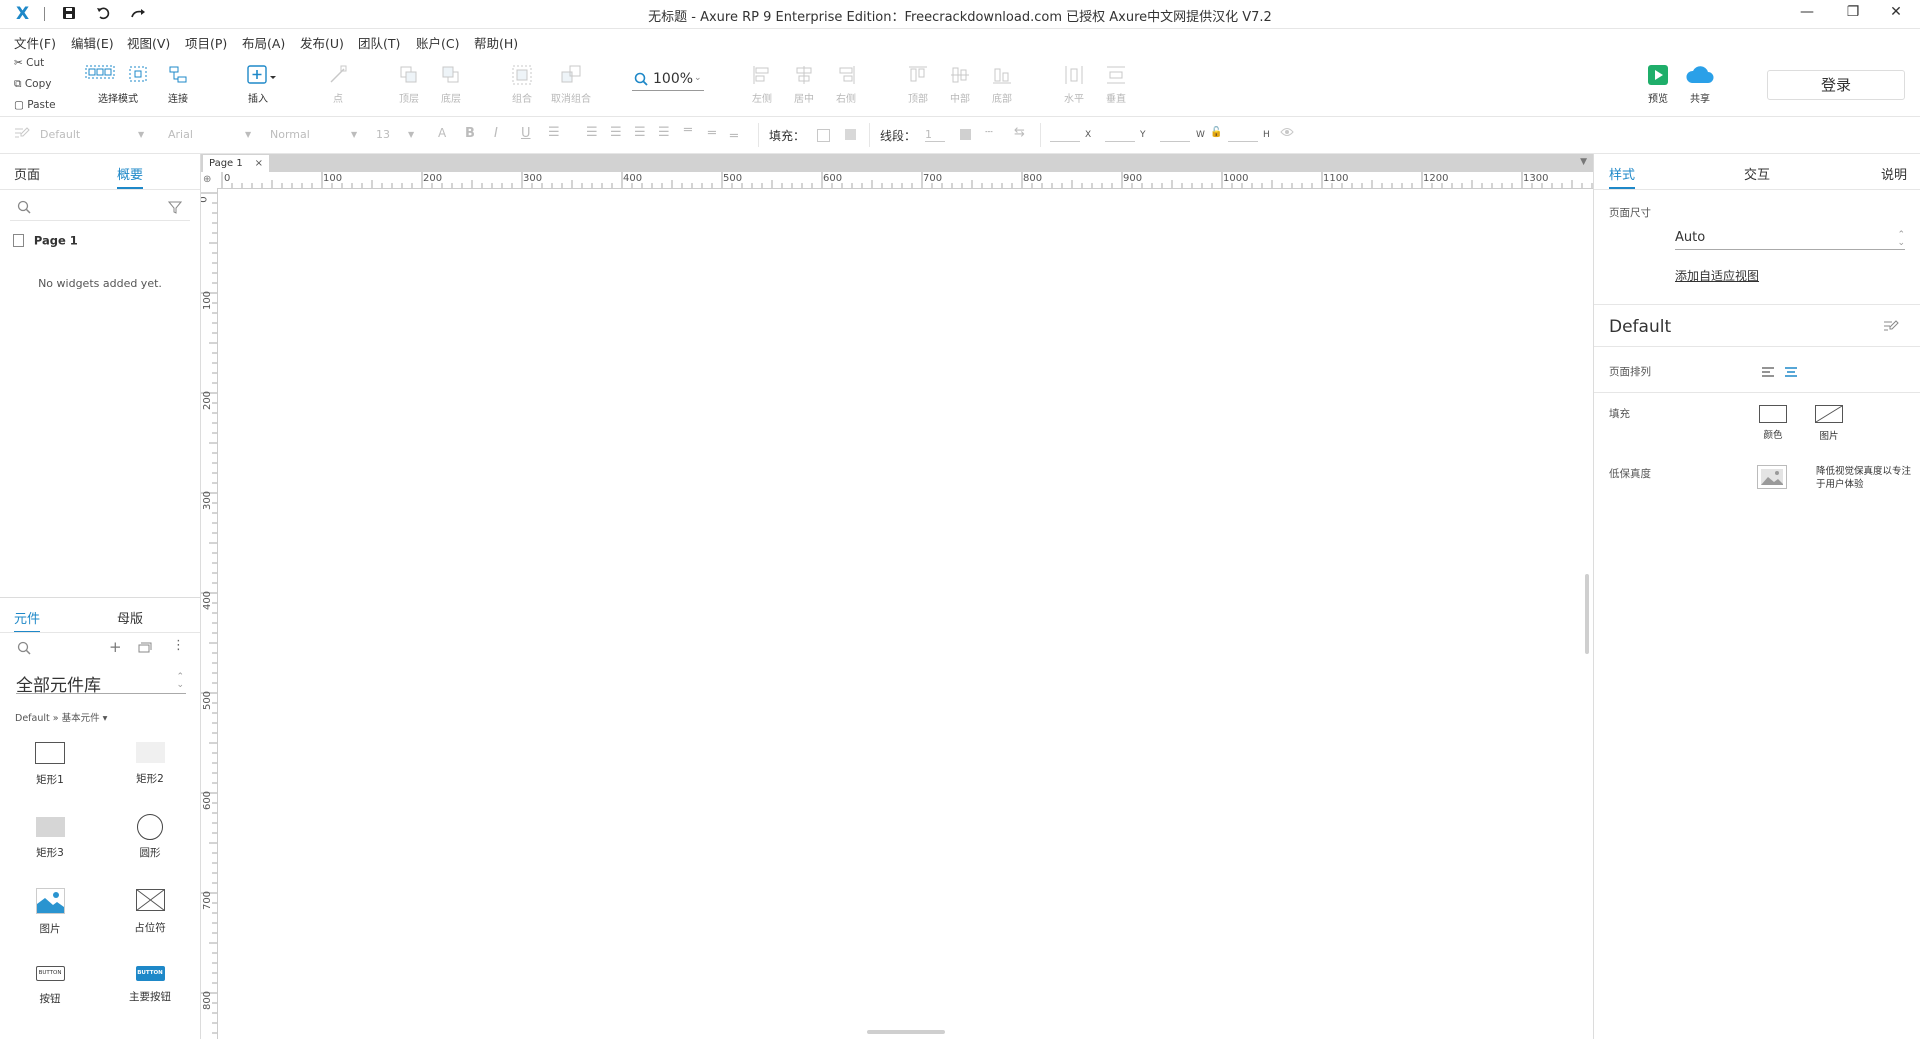 This screenshot has width=1920, height=1039. I want to click on valign-middle-icon: ═, so click(712, 133).